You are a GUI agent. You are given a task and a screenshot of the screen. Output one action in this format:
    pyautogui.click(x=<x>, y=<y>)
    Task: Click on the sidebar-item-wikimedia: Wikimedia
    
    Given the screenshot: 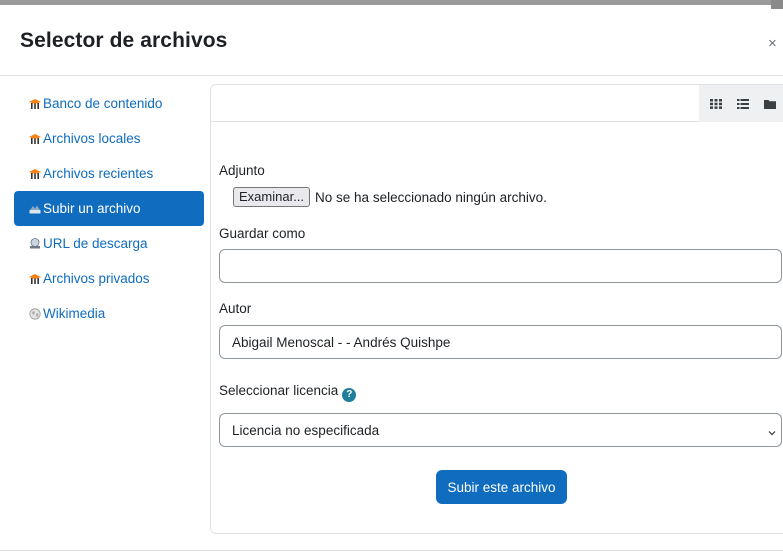 What is the action you would take?
    pyautogui.click(x=109, y=313)
    